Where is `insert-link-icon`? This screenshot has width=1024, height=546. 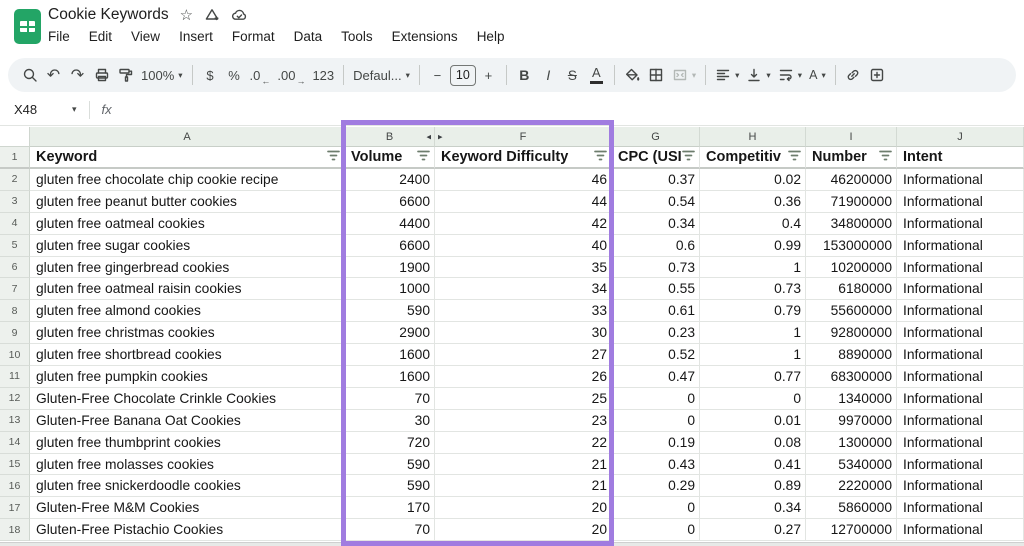 insert-link-icon is located at coordinates (853, 75).